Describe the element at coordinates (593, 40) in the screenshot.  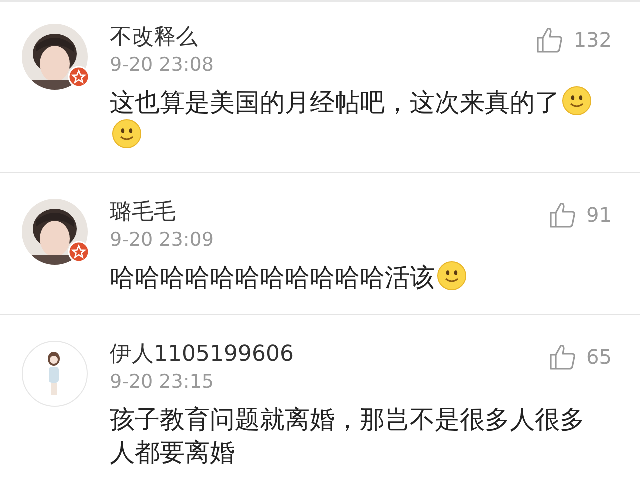
I see `like-count: 132` at that location.